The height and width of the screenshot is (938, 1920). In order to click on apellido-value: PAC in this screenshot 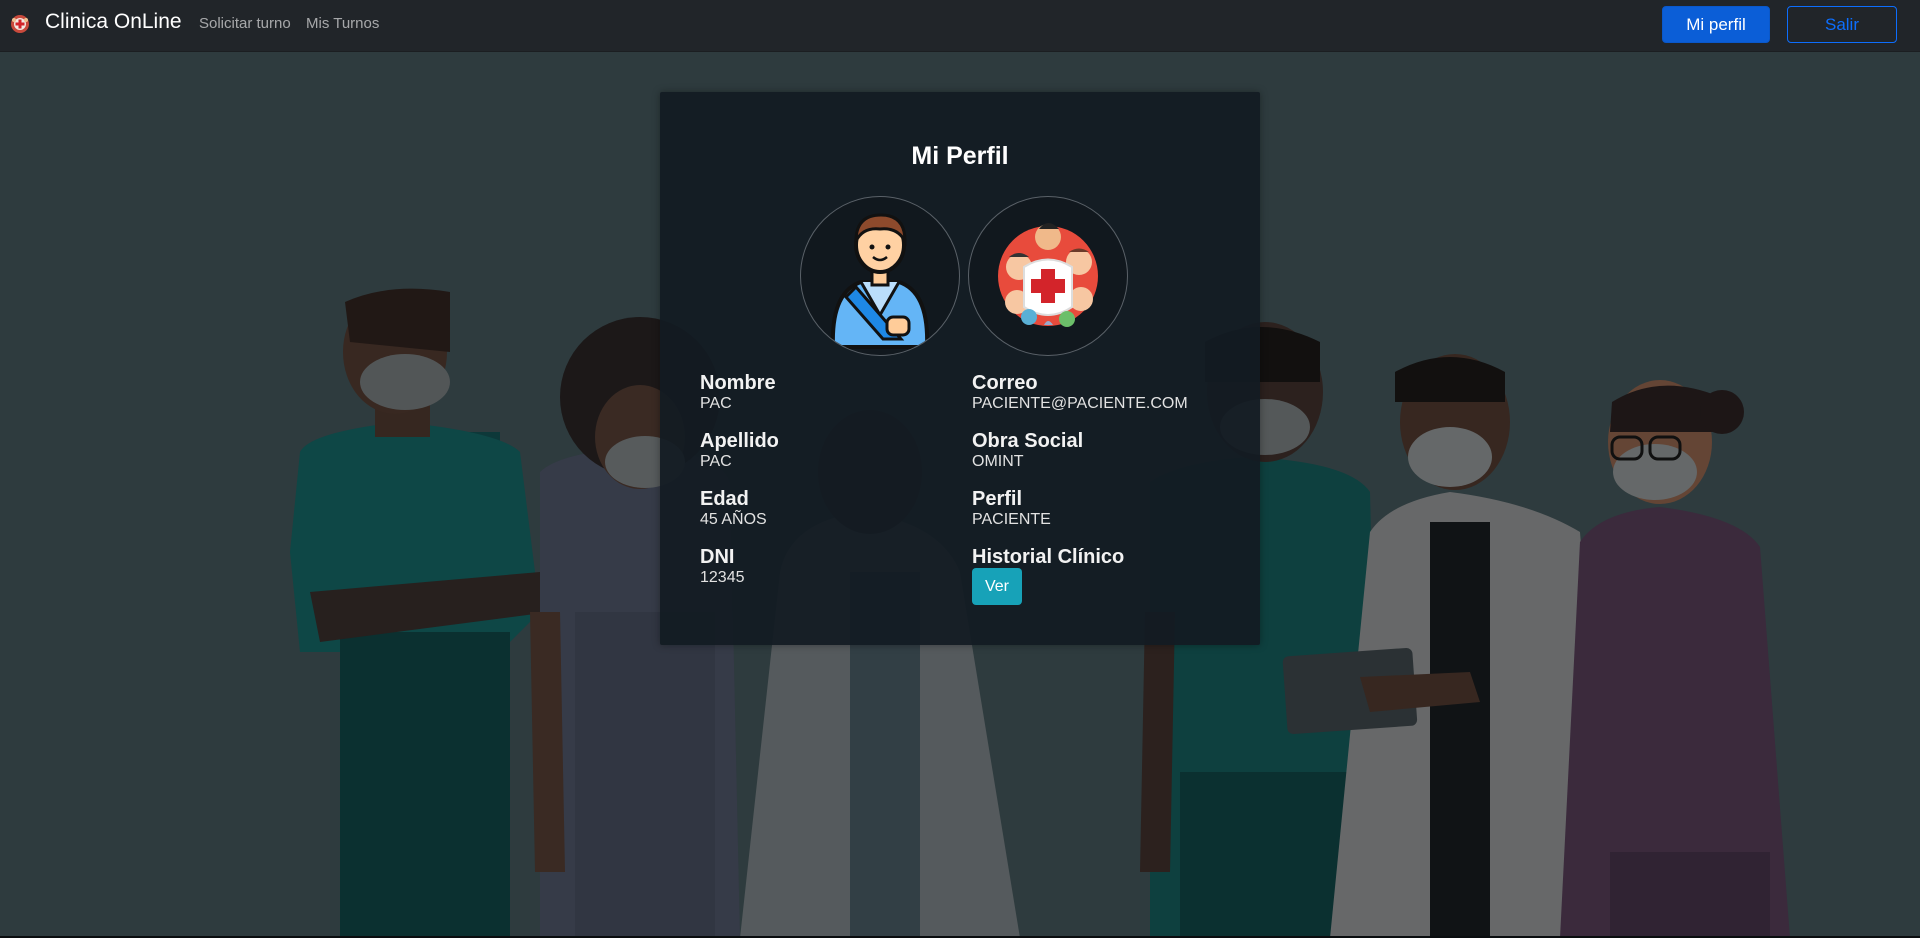, I will do `click(716, 461)`.